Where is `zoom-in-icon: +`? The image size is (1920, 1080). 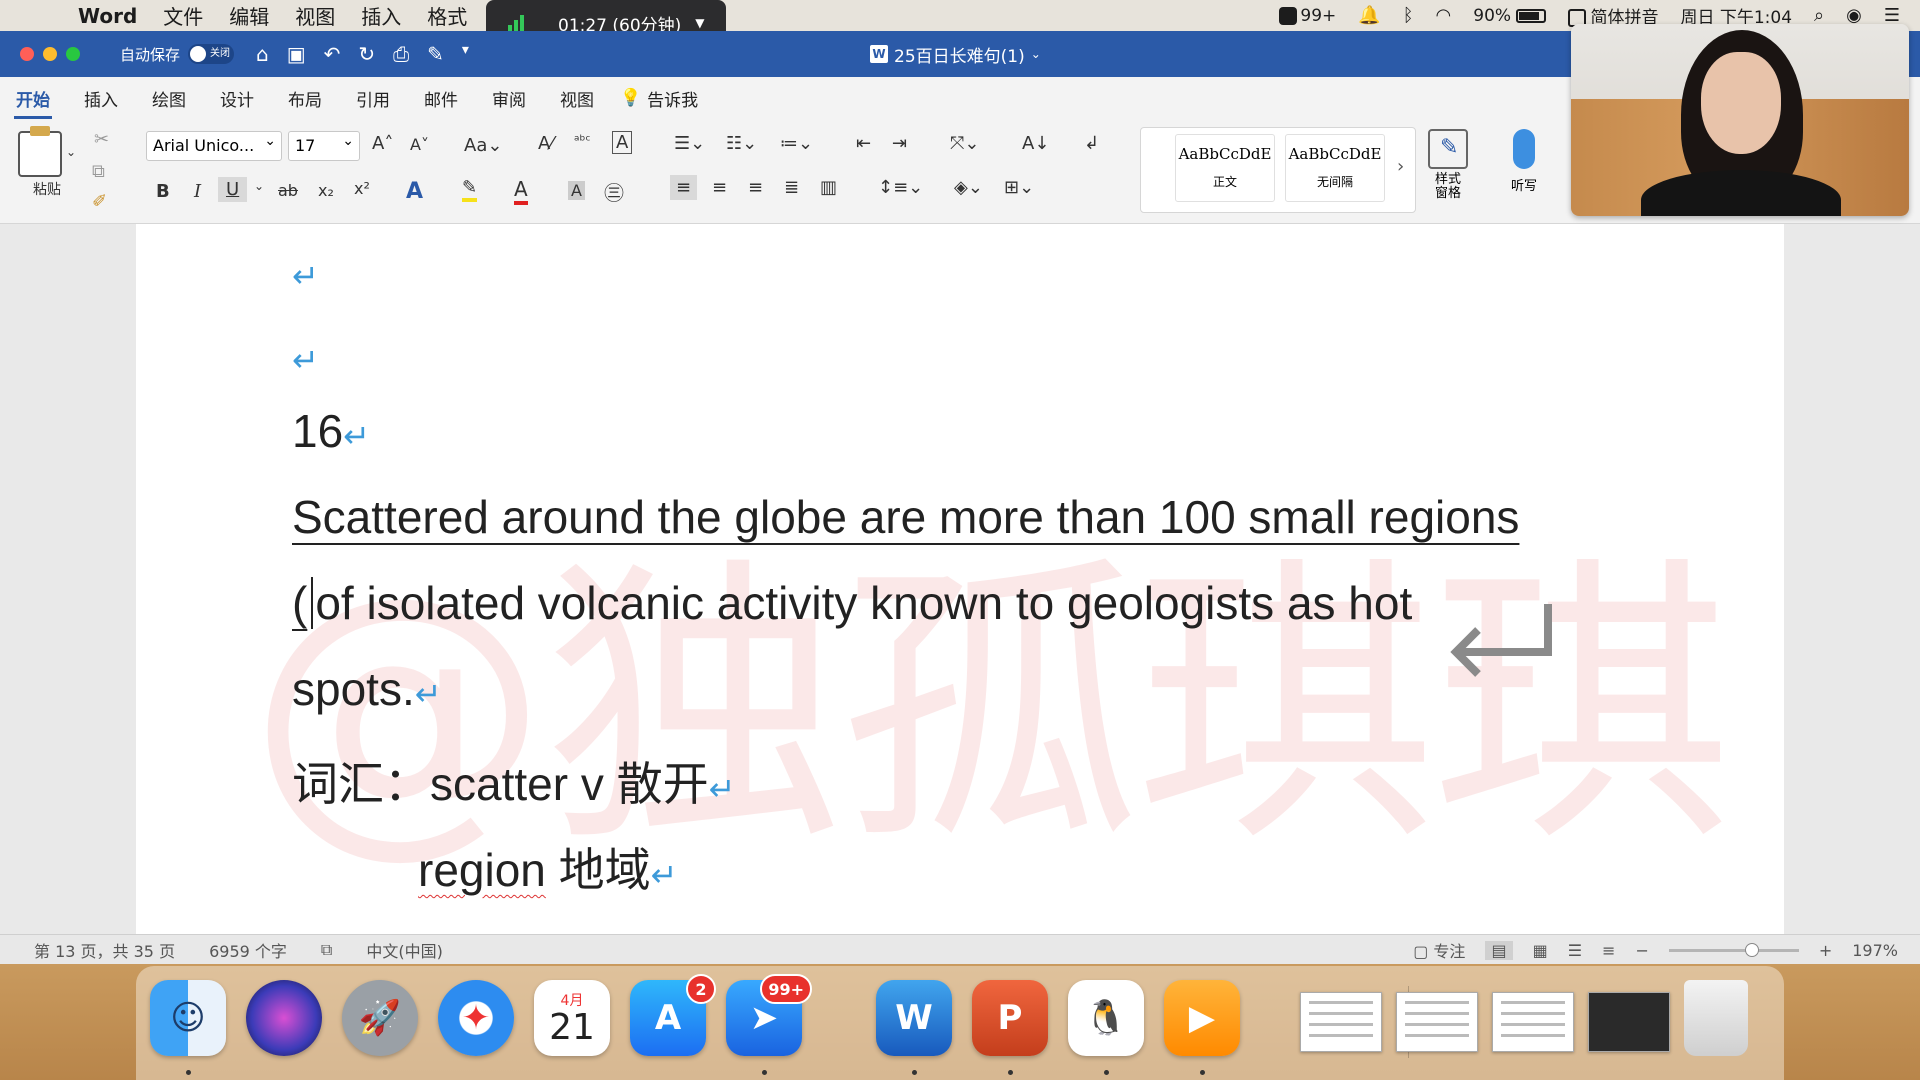 zoom-in-icon: + is located at coordinates (1825, 950).